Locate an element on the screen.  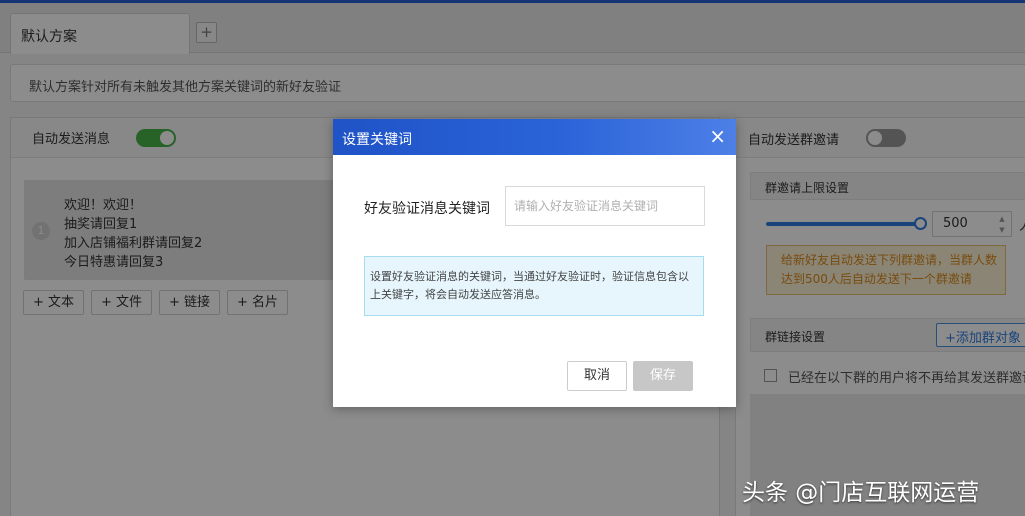
close-icon: × is located at coordinates (717, 136).